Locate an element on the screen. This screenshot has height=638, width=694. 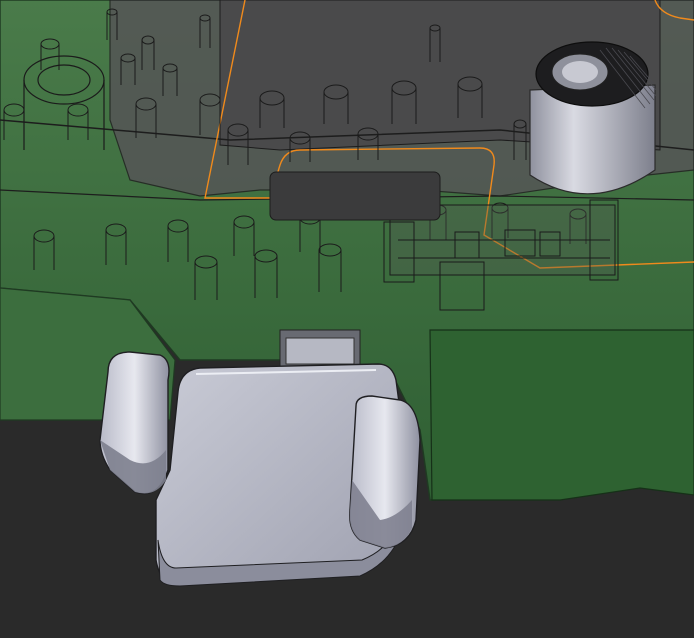
round-connector is located at coordinates (593, 118).